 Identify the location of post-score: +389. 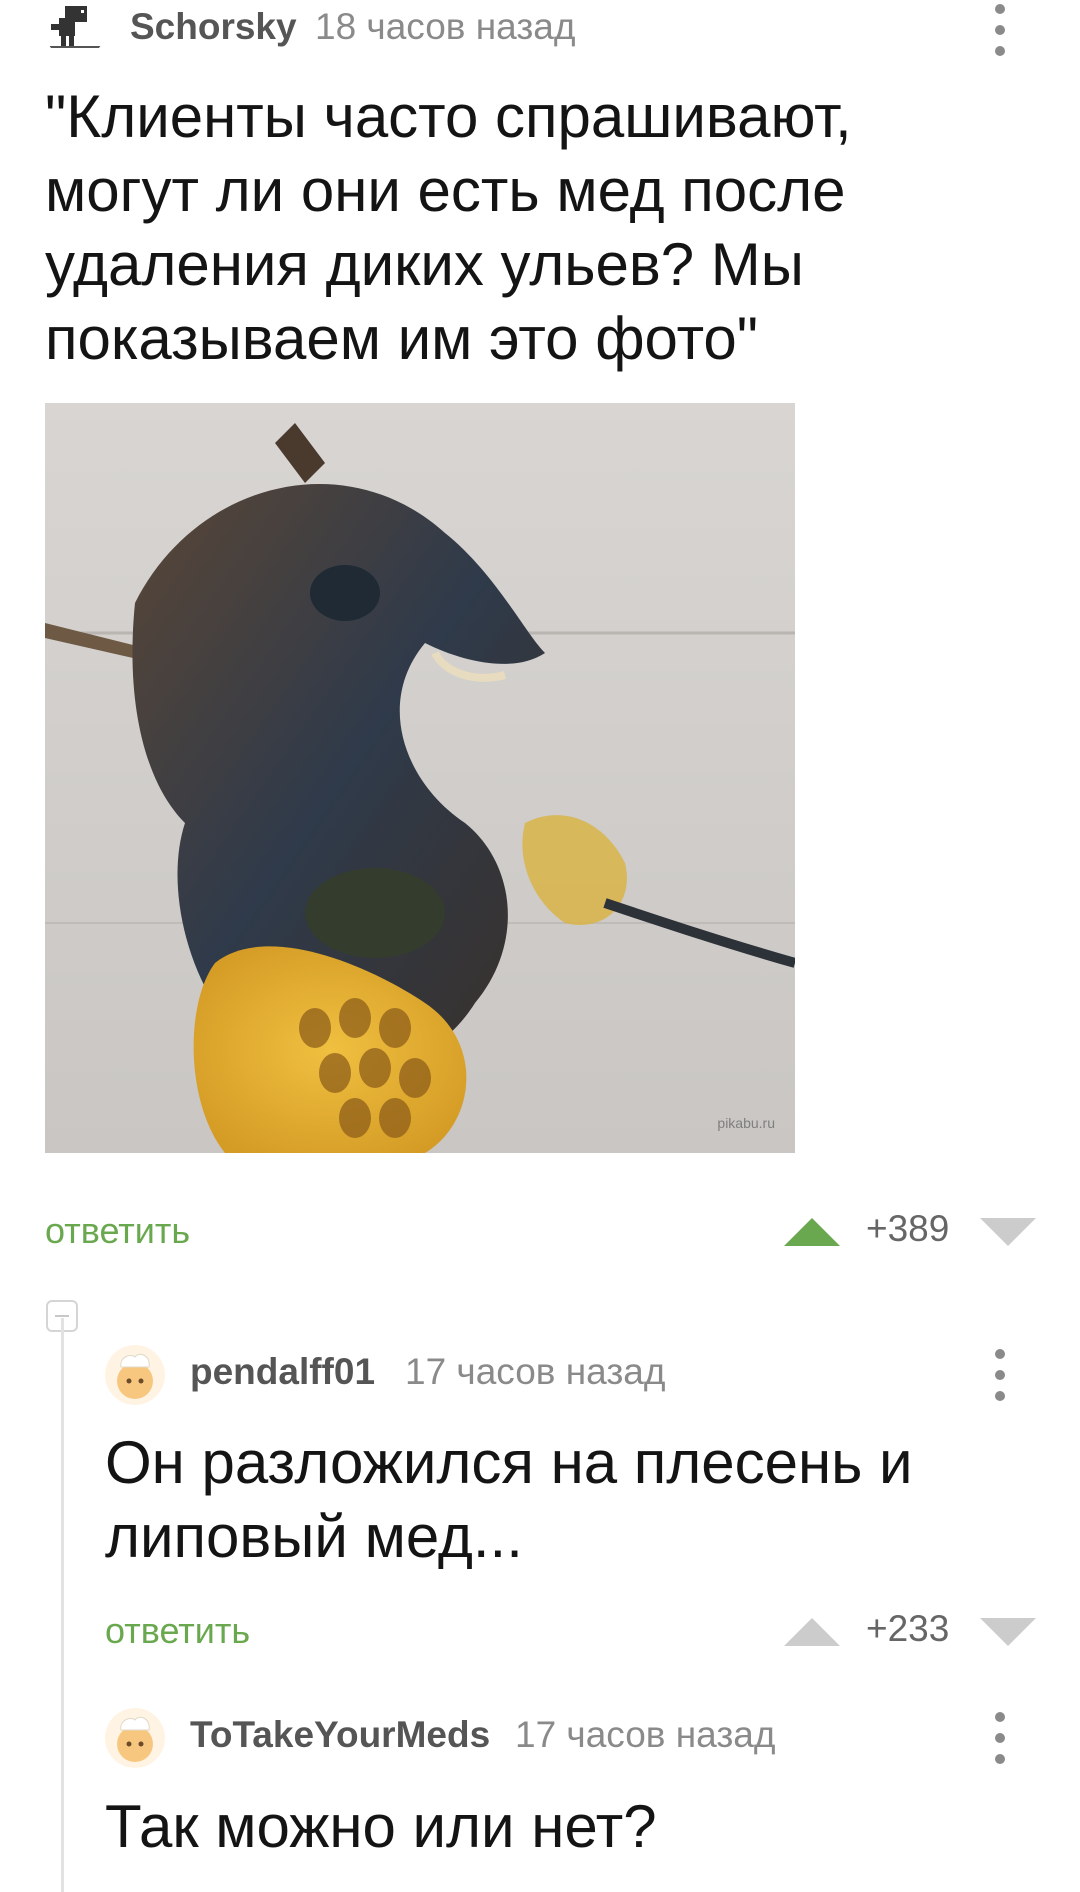
(908, 1228).